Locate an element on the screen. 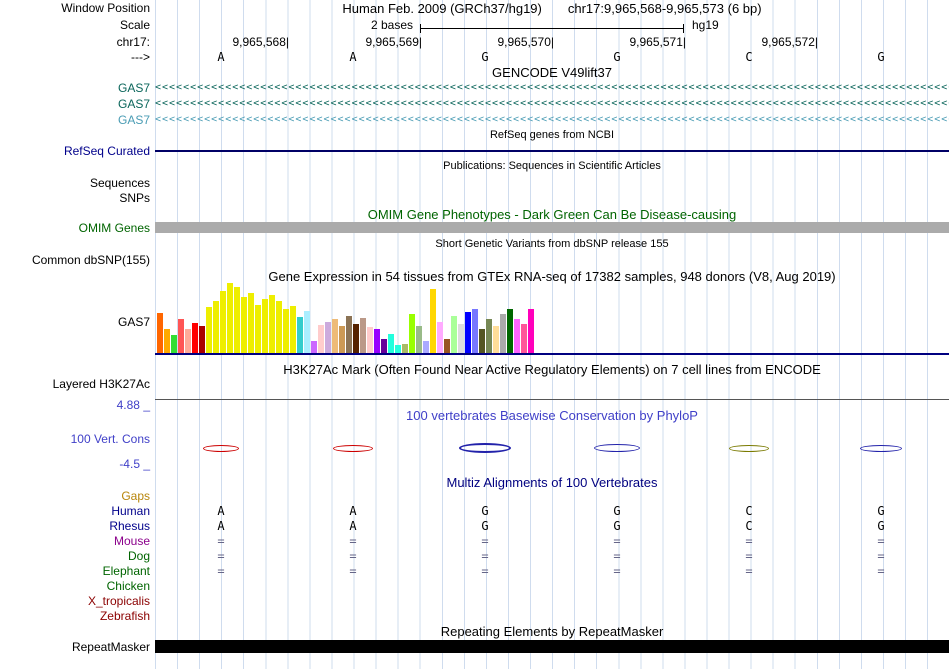 Image resolution: width=950 pixels, height=669 pixels. multiz-alignment-cell: C is located at coordinates (749, 526).